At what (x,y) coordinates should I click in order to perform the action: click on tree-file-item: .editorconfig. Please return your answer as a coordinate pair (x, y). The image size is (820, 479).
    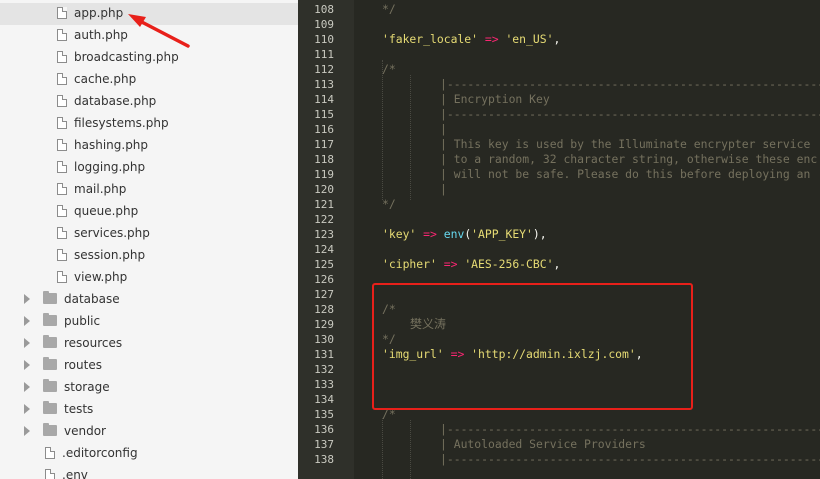
    Looking at the image, I should click on (149, 454).